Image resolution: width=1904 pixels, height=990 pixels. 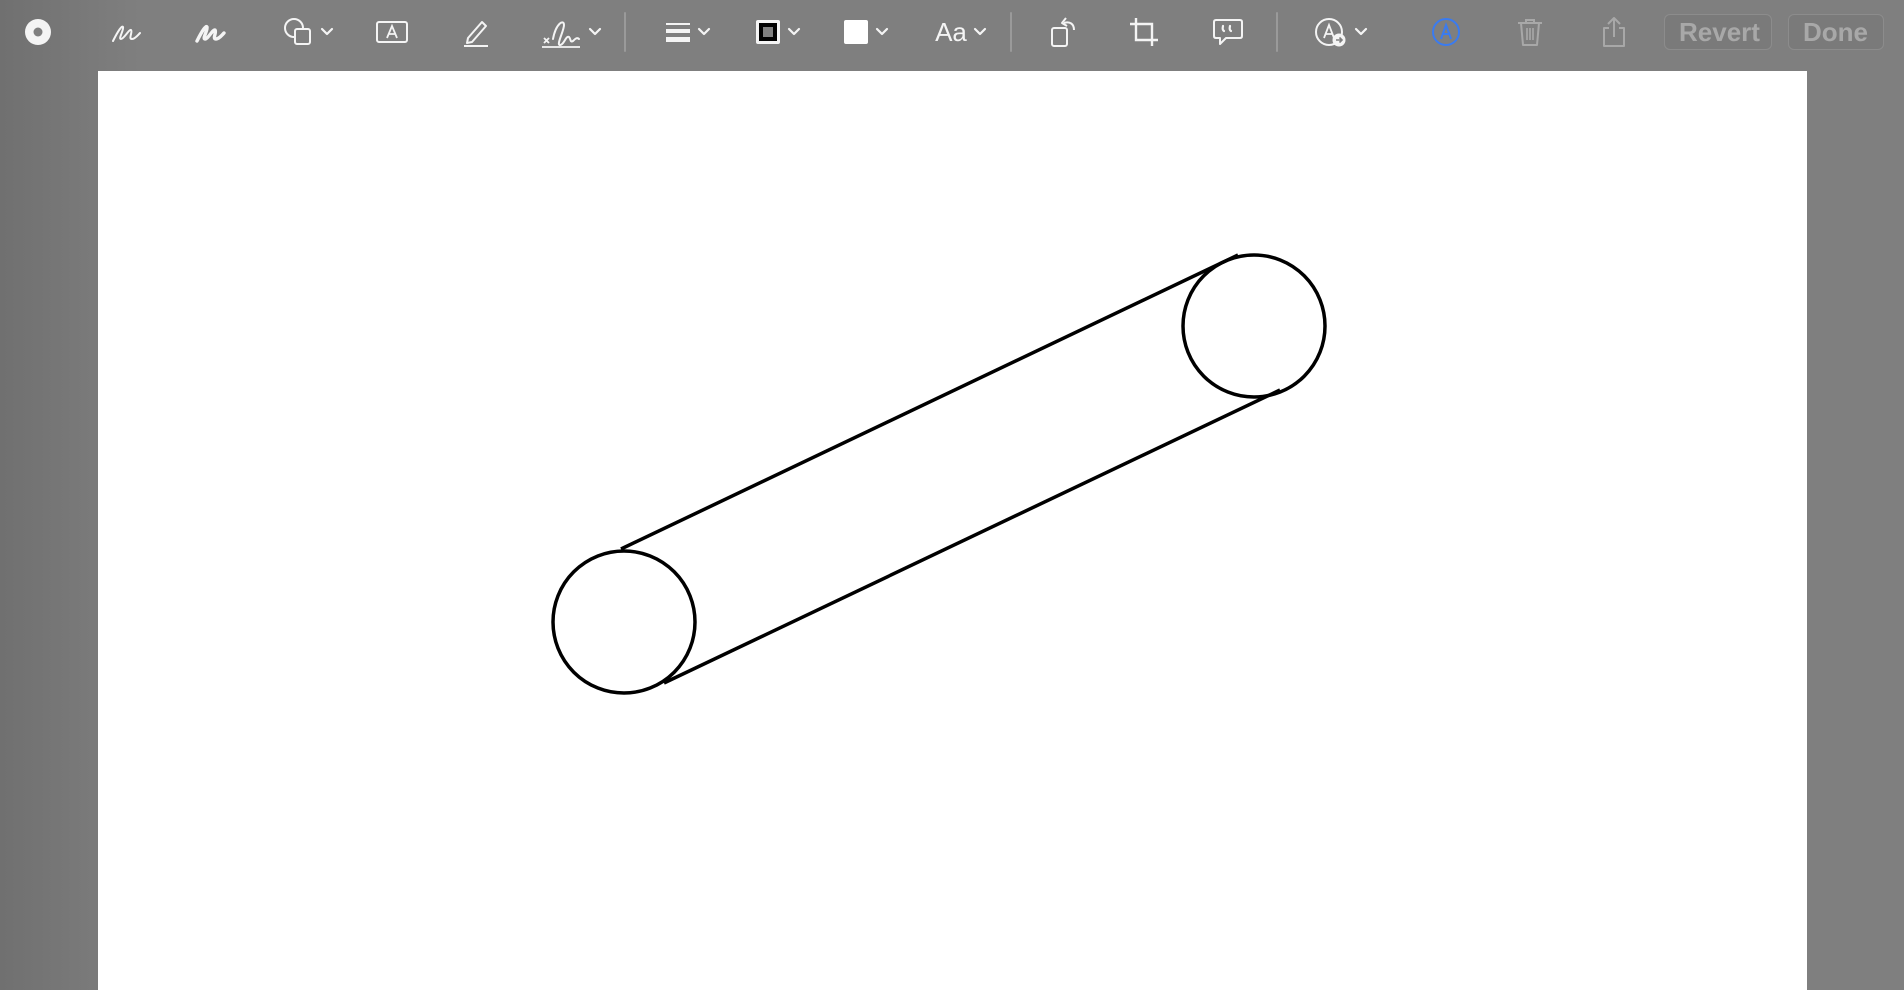 I want to click on fill-color-button, so click(x=866, y=32).